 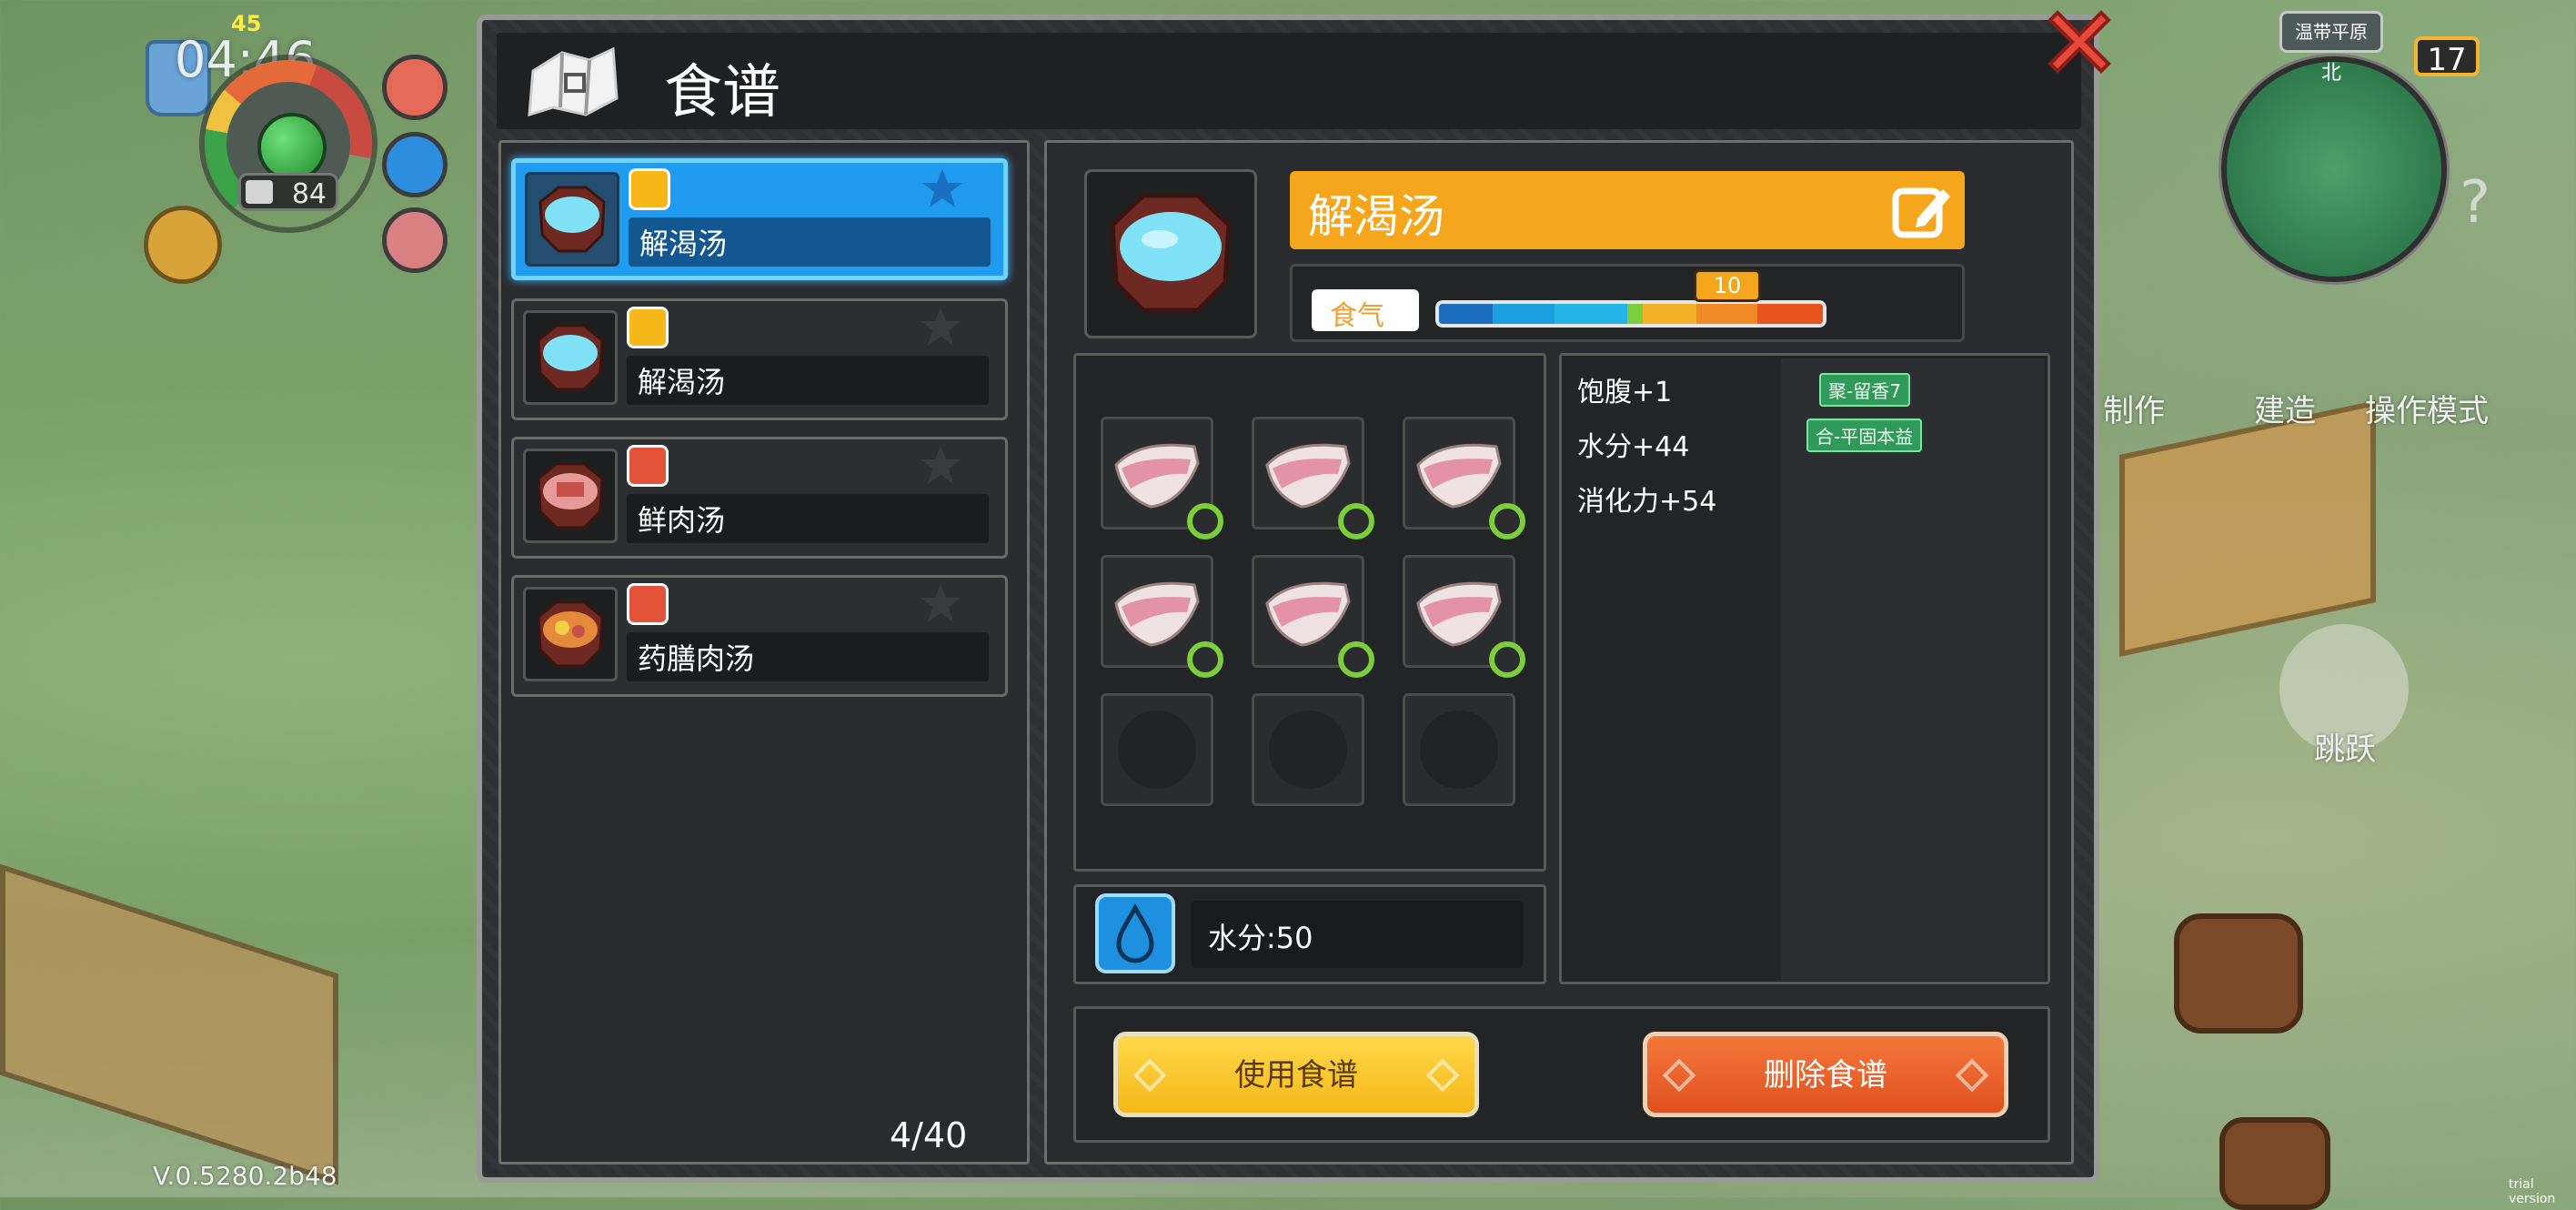 I want to click on delete-recipe-label: 删除食谱, so click(x=1825, y=1075).